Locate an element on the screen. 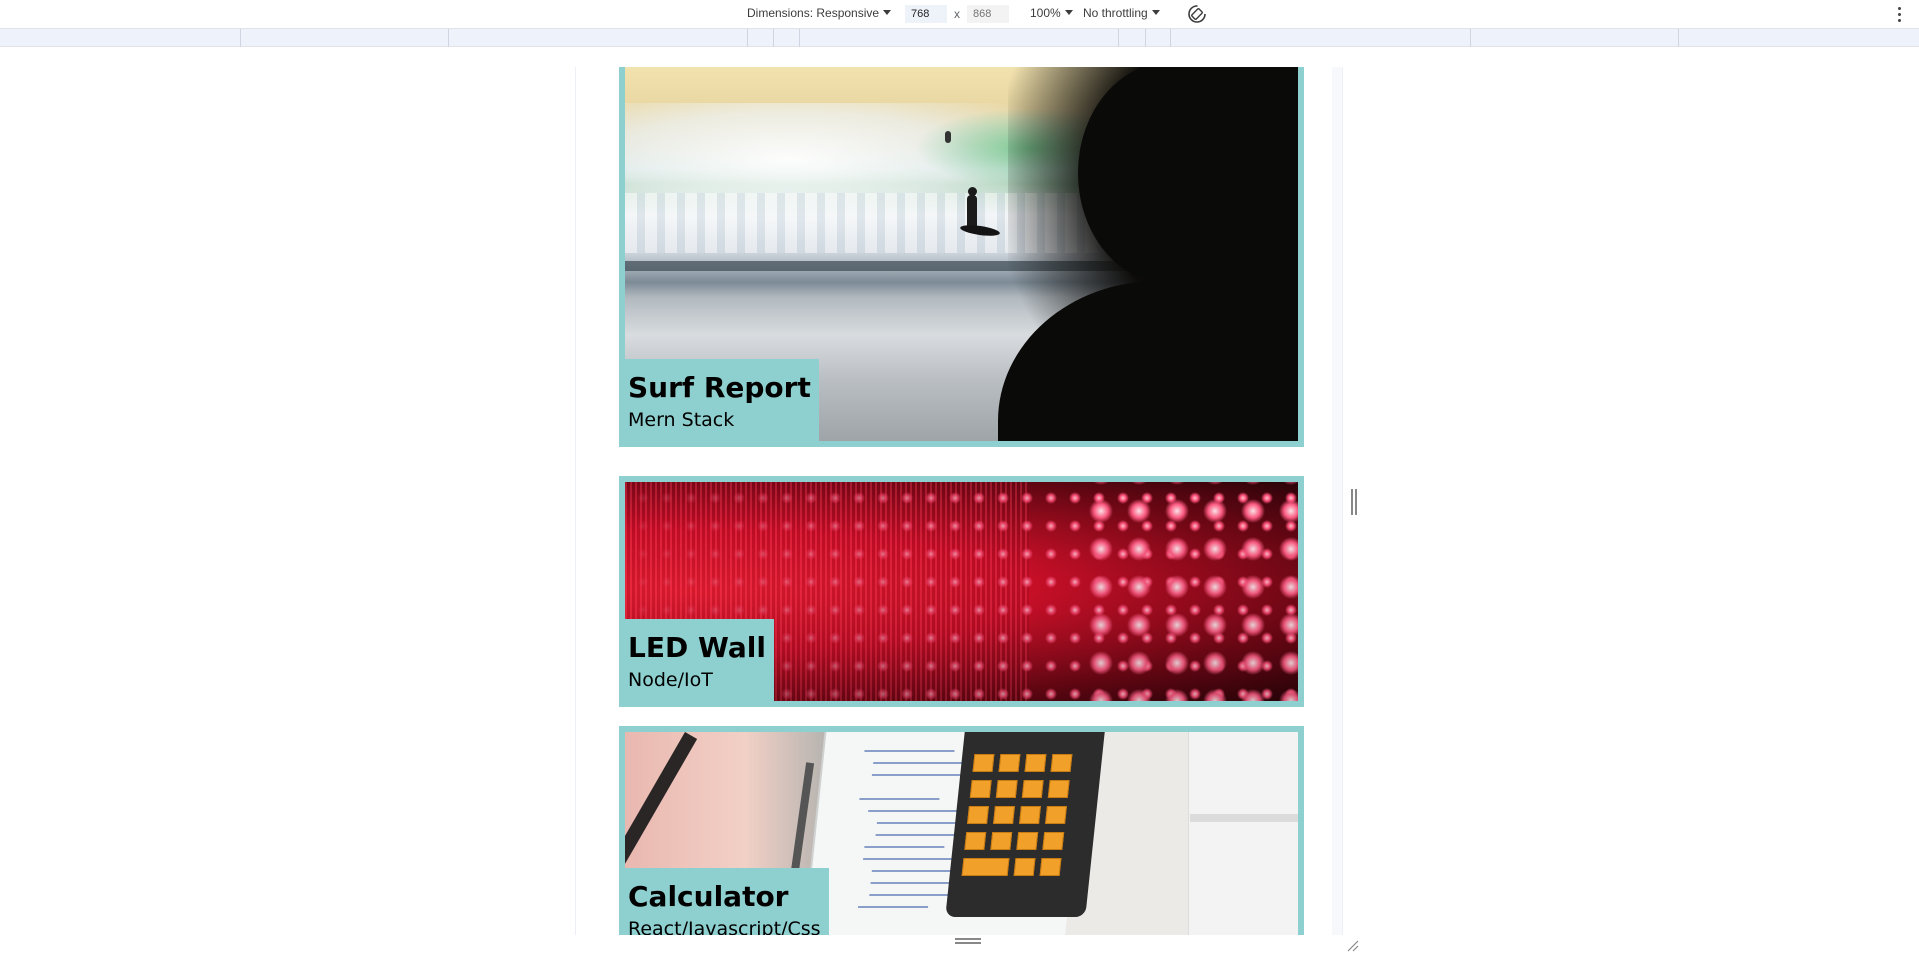 The height and width of the screenshot is (956, 1919). project-card-surf-report: Surf Report Mern Stack is located at coordinates (961, 257).